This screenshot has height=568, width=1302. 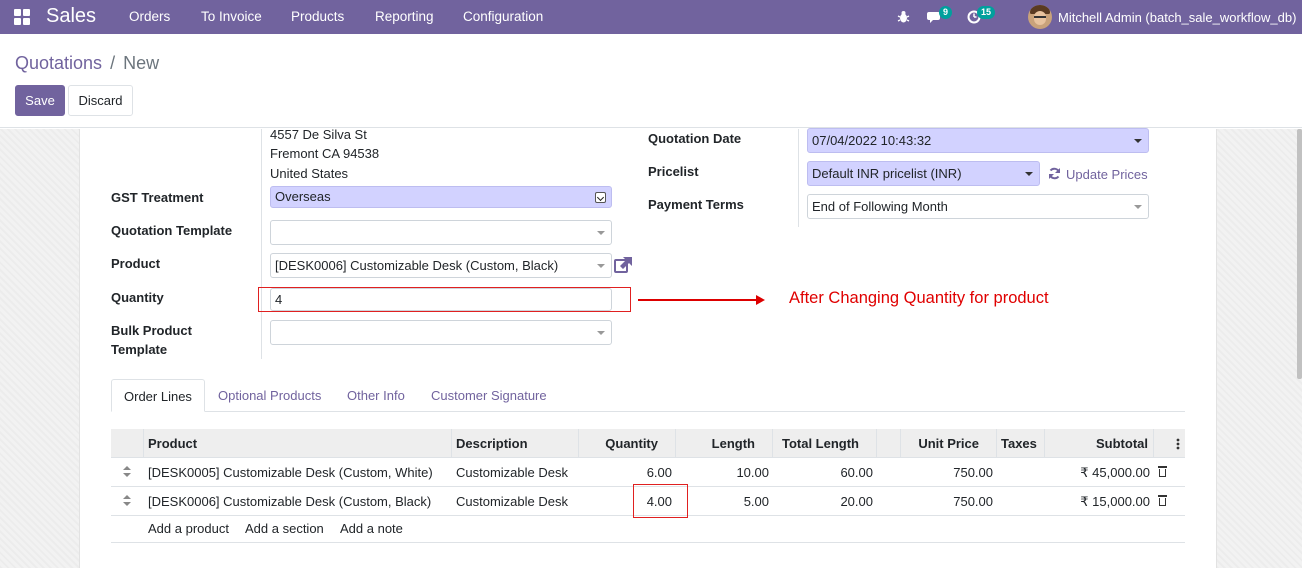 What do you see at coordinates (172, 230) in the screenshot?
I see `quotation-template-label: Quotation Template` at bounding box center [172, 230].